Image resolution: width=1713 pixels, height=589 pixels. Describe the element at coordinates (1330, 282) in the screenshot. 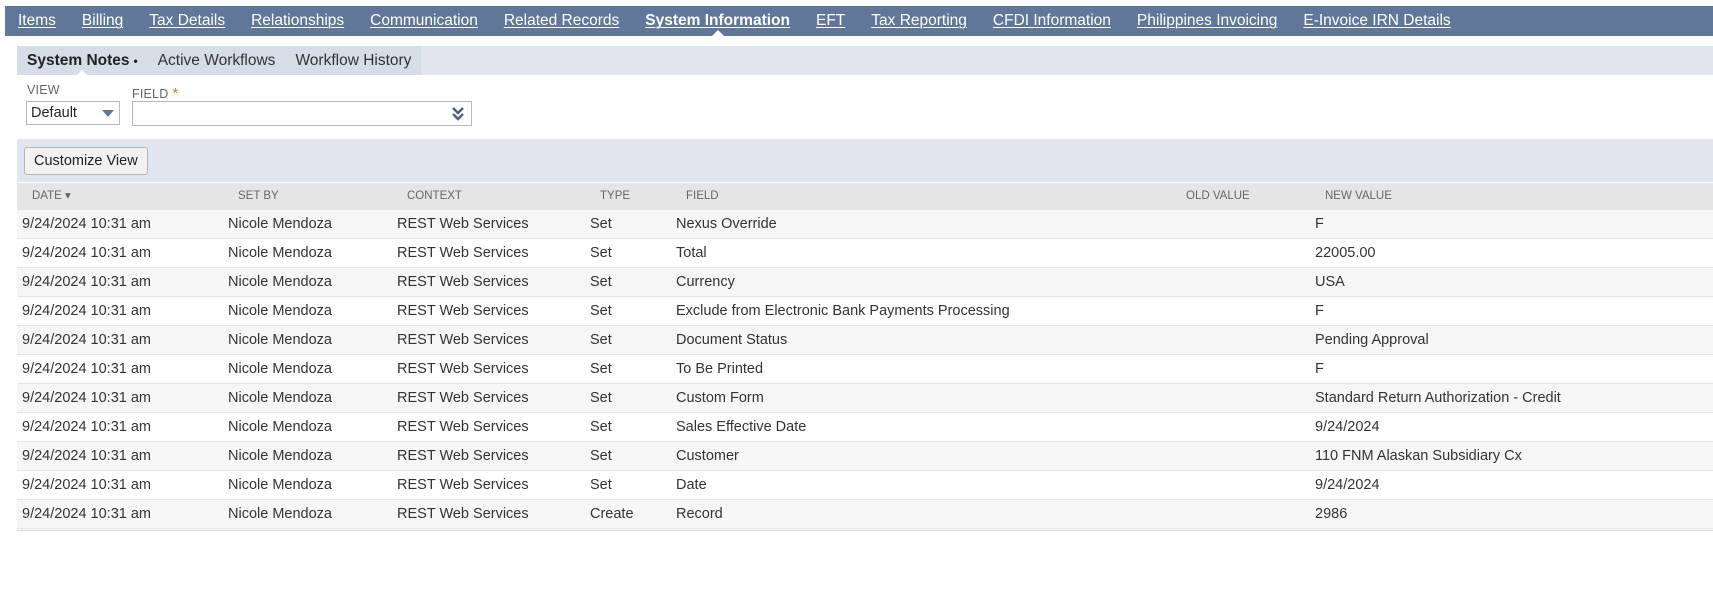

I see `cell-new-value: USA` at that location.